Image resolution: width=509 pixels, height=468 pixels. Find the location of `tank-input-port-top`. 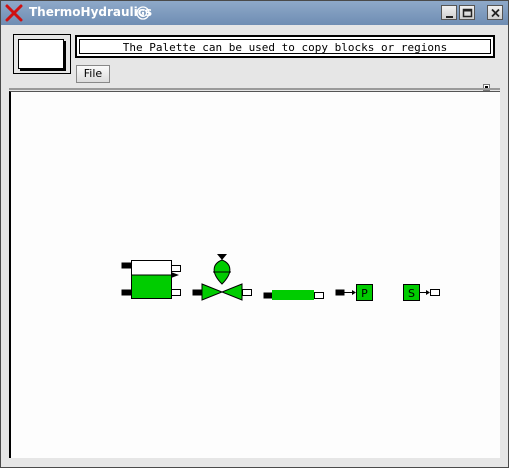

tank-input-port-top is located at coordinates (126, 265).